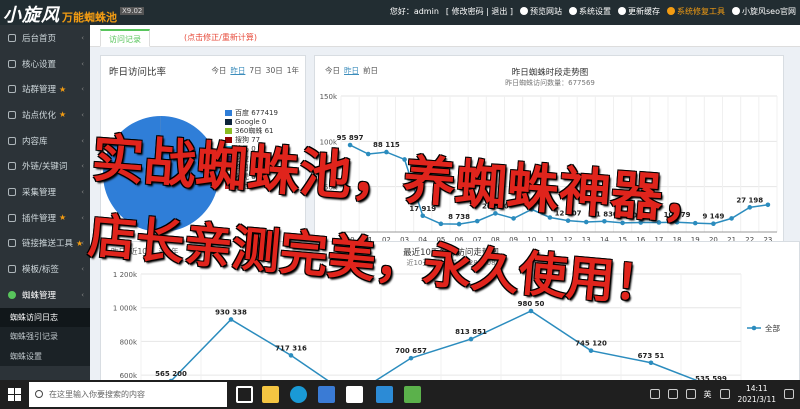  What do you see at coordinates (331, 188) in the screenshot?
I see `y-tick-label: 50k` at bounding box center [331, 188].